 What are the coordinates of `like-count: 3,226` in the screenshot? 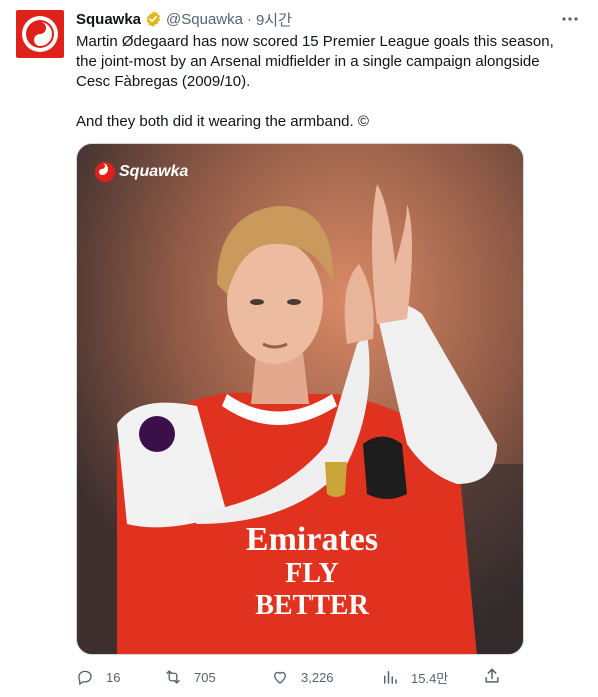 It's located at (317, 677).